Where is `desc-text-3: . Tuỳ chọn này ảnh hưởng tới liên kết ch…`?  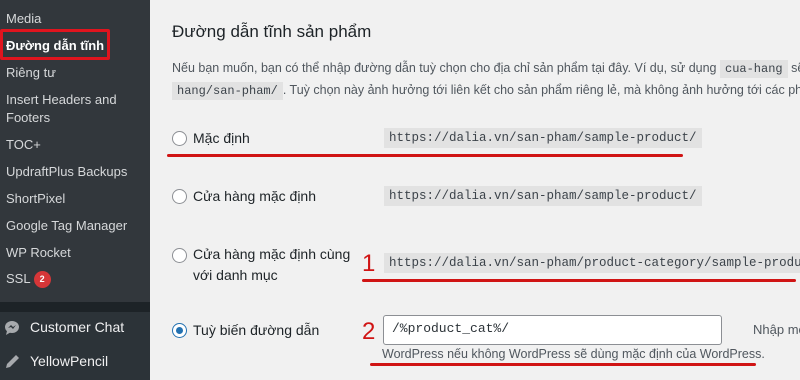
desc-text-3: . Tuỳ chọn này ảnh hưởng tới liên kết ch… is located at coordinates (541, 90).